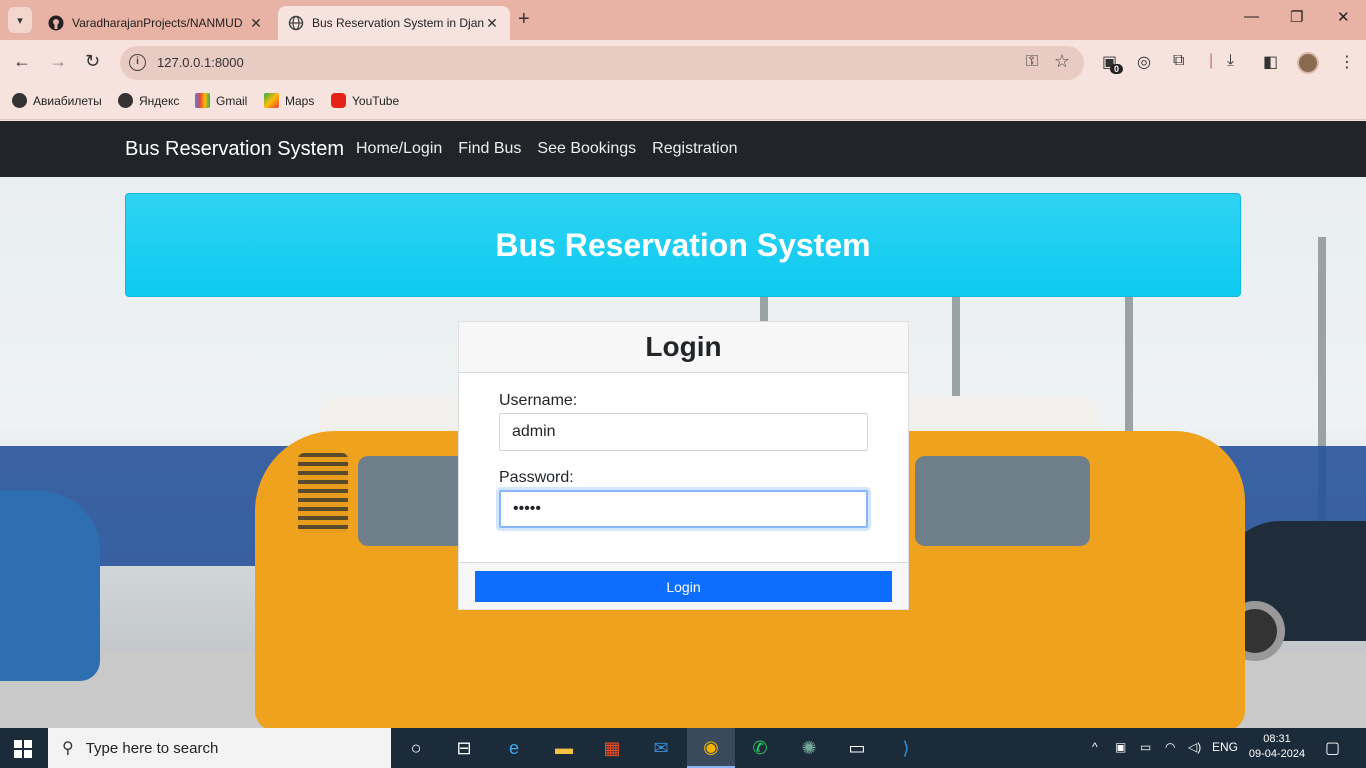 This screenshot has height=768, width=1366. I want to click on volume-icon: ◁), so click(1194, 747).